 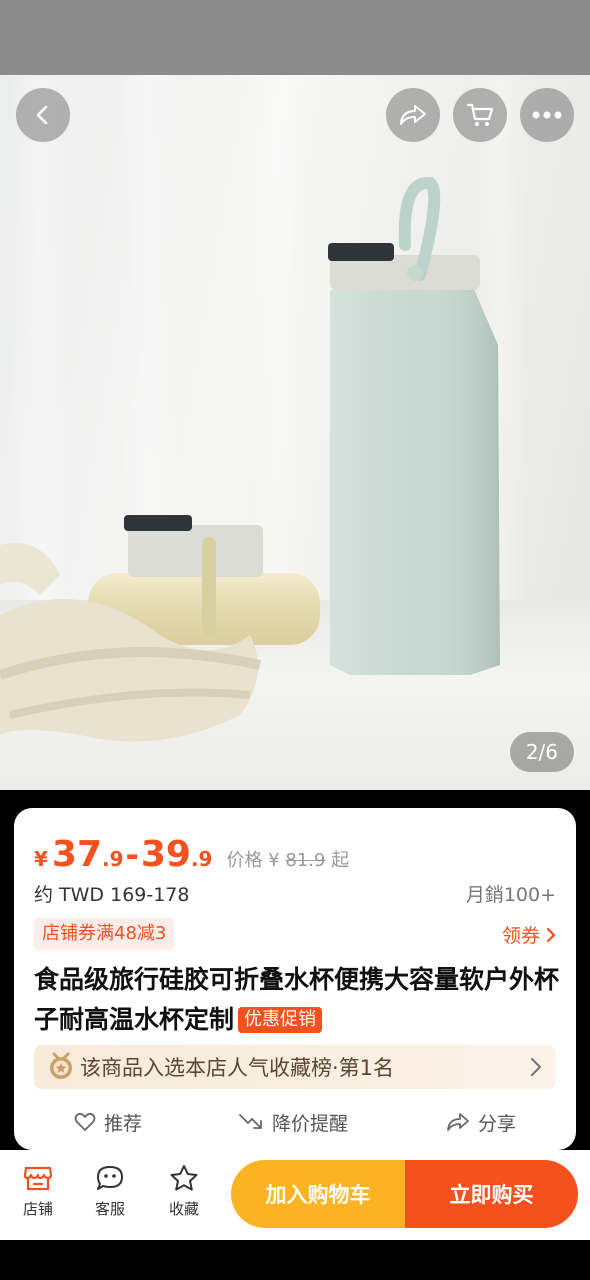 I want to click on back-button, so click(x=43, y=115).